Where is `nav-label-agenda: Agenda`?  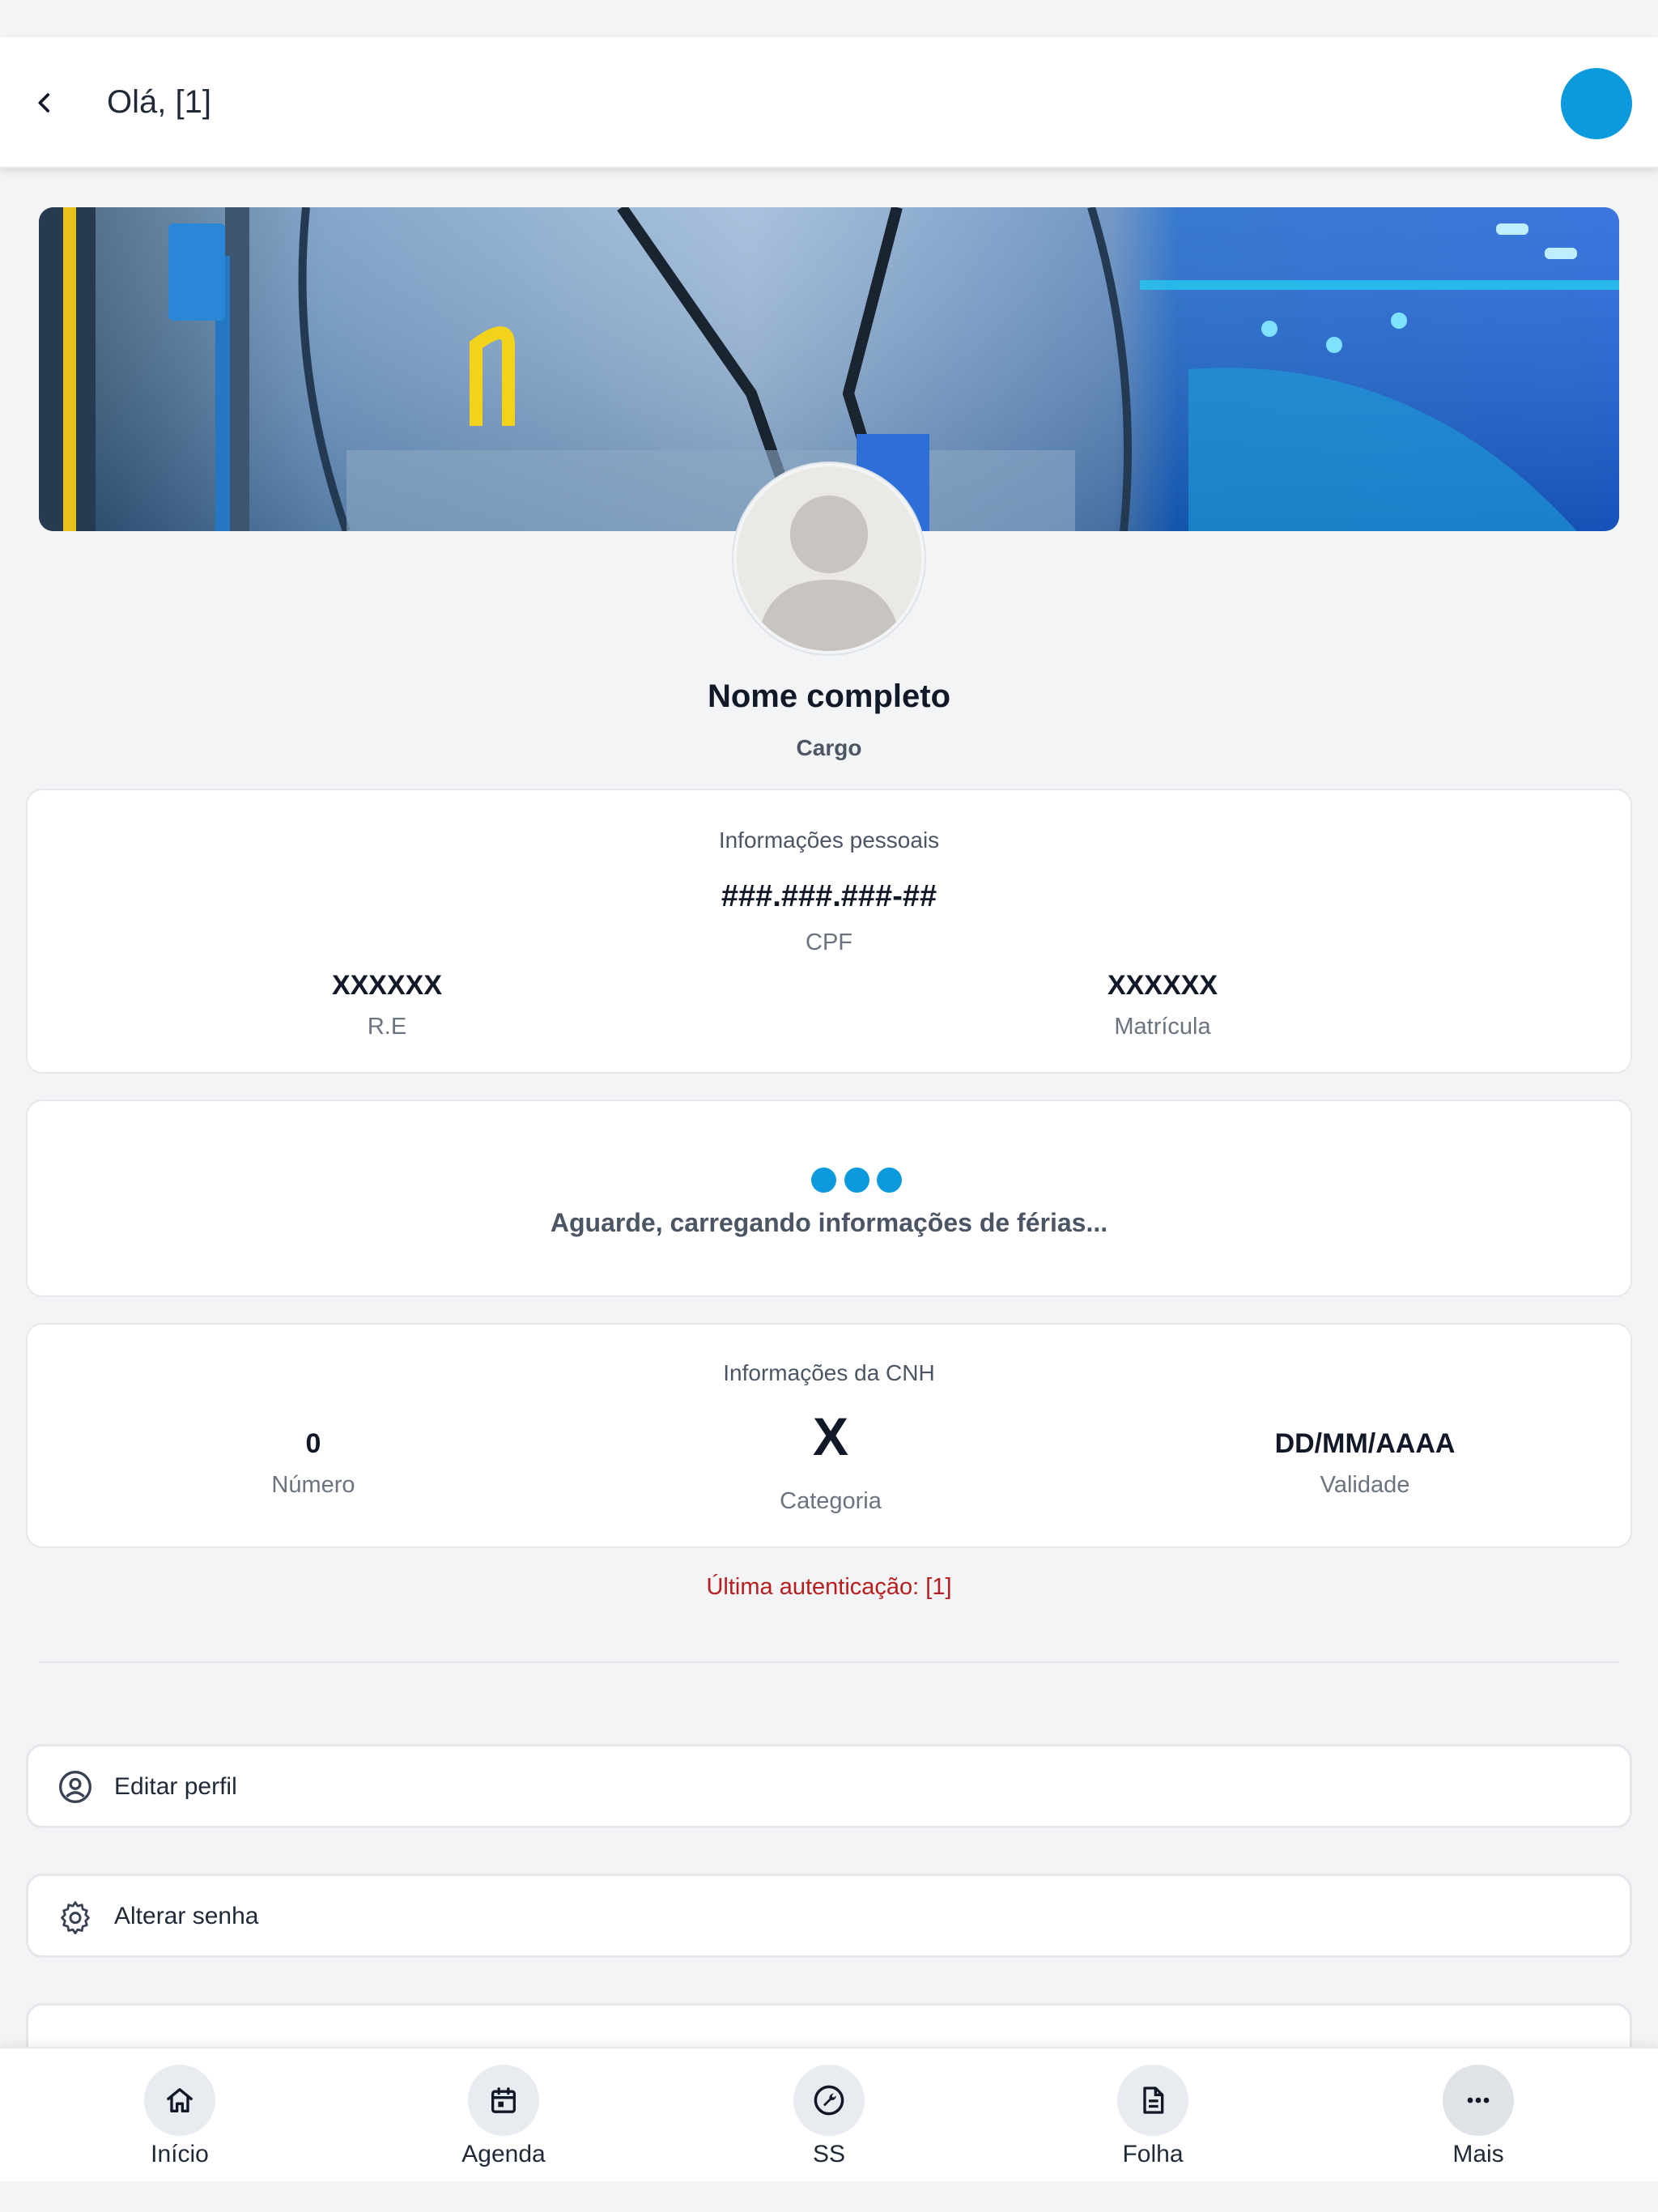 nav-label-agenda: Agenda is located at coordinates (503, 2154).